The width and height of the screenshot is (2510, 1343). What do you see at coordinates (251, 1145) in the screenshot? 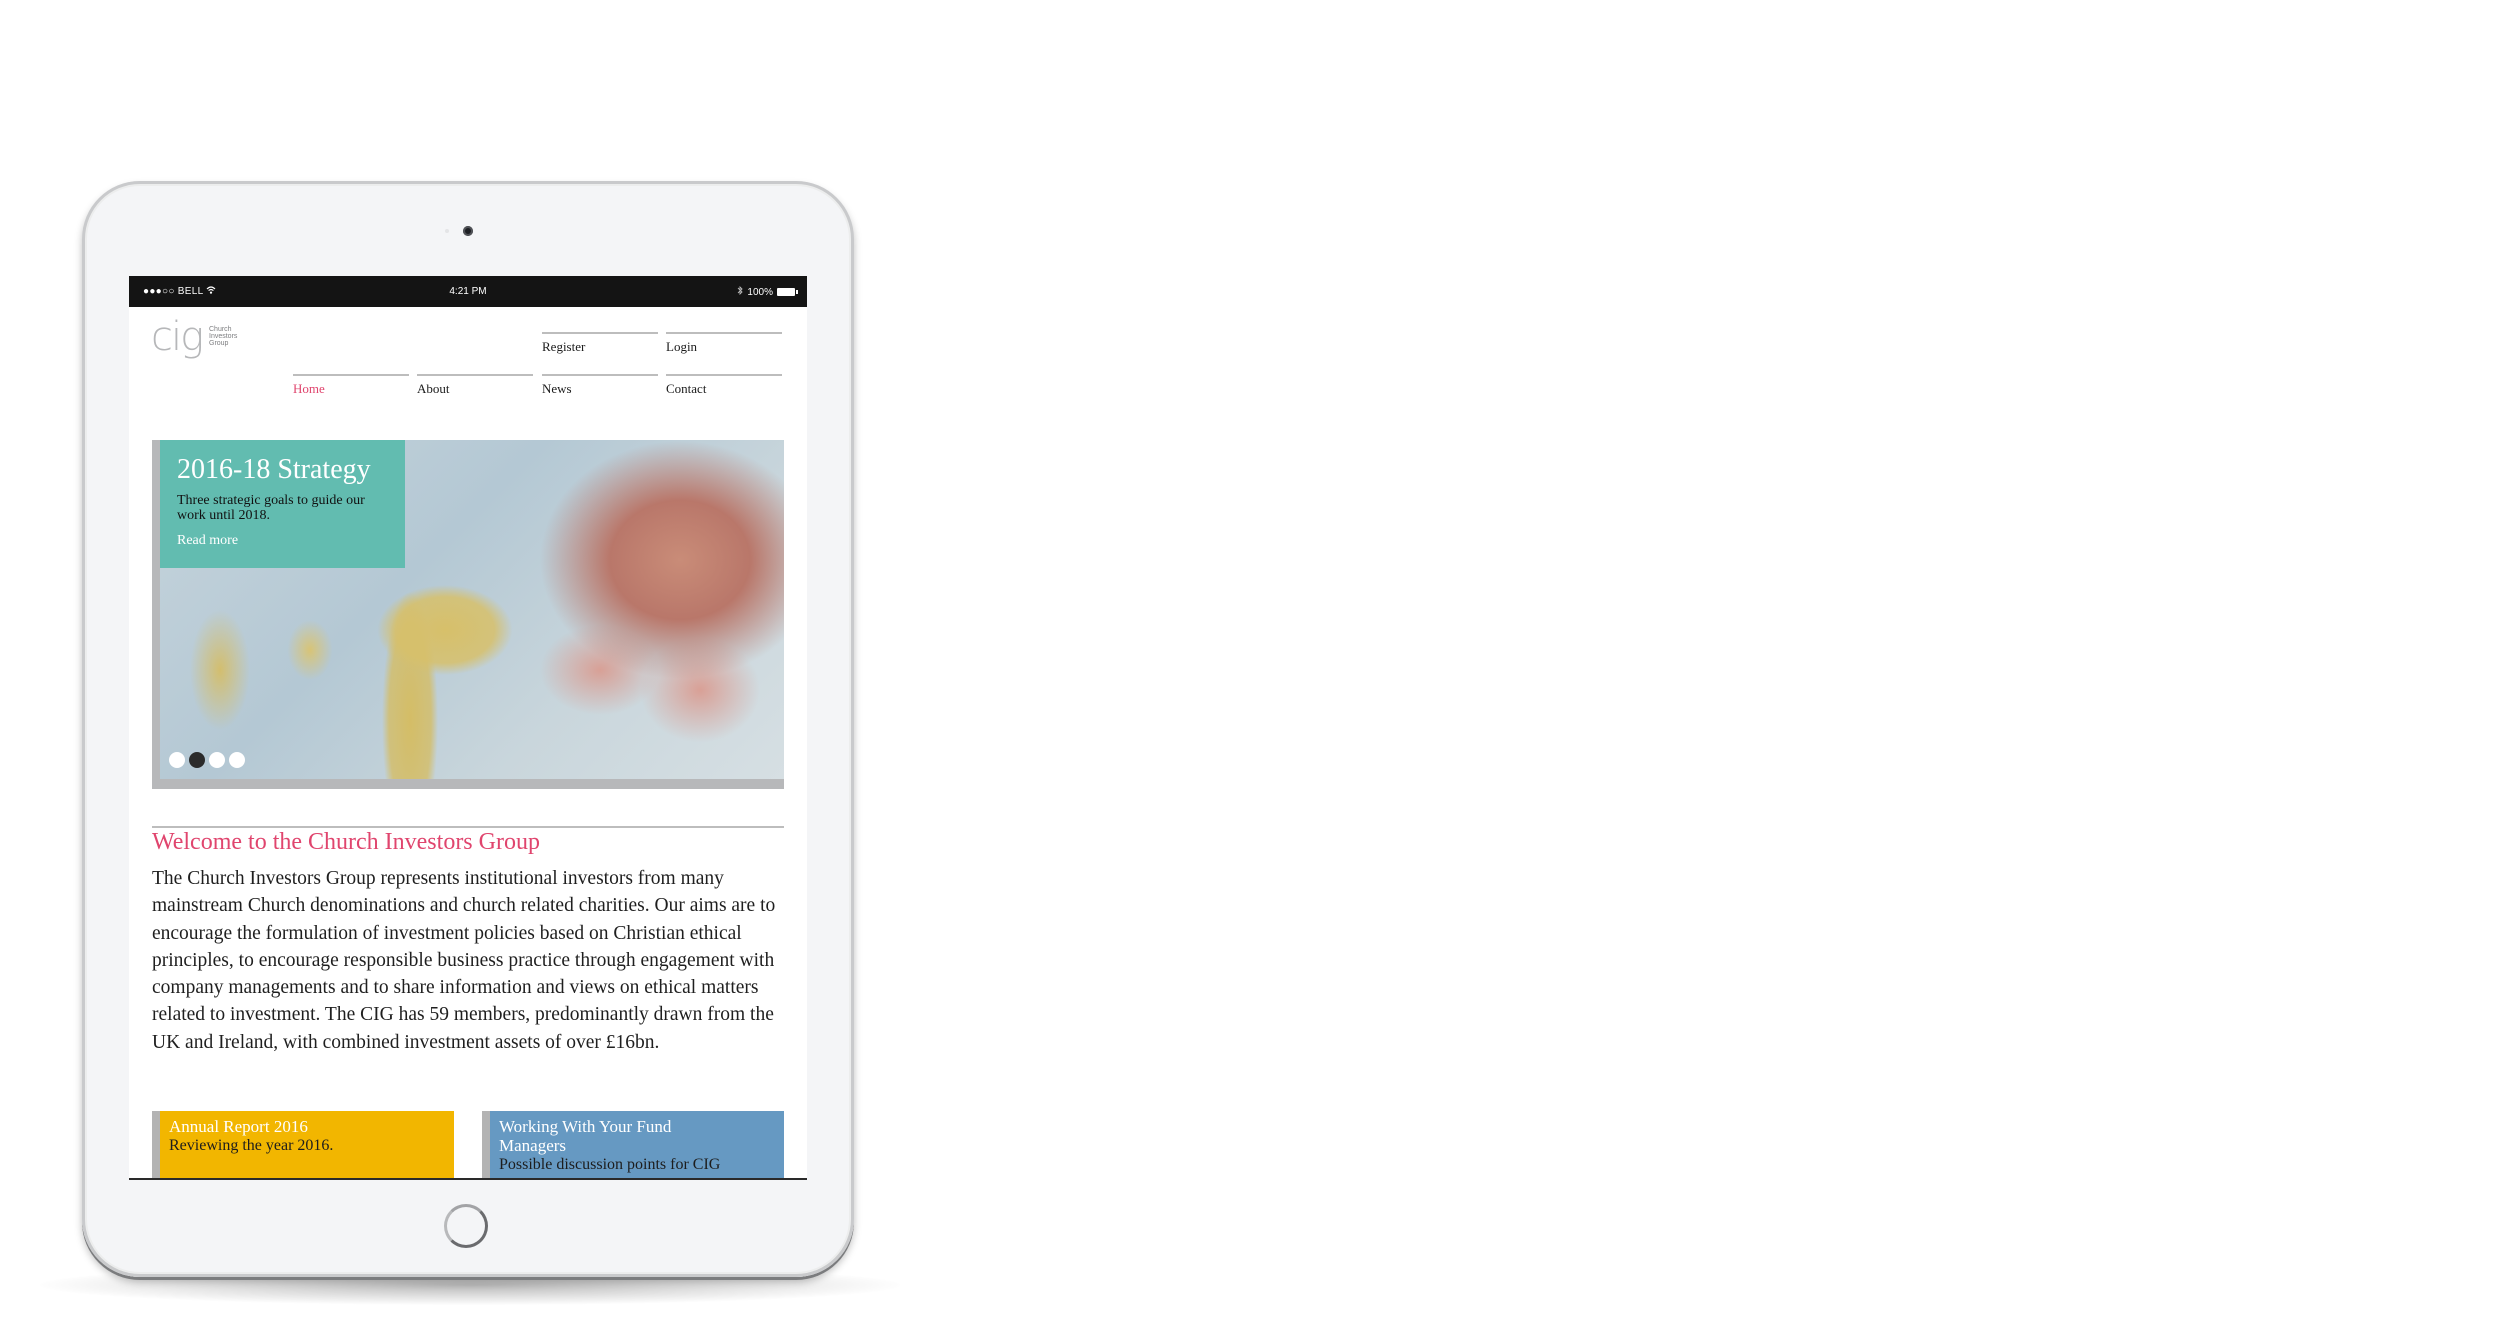
I see `card-subtitle: Reviewing the year 2016.` at bounding box center [251, 1145].